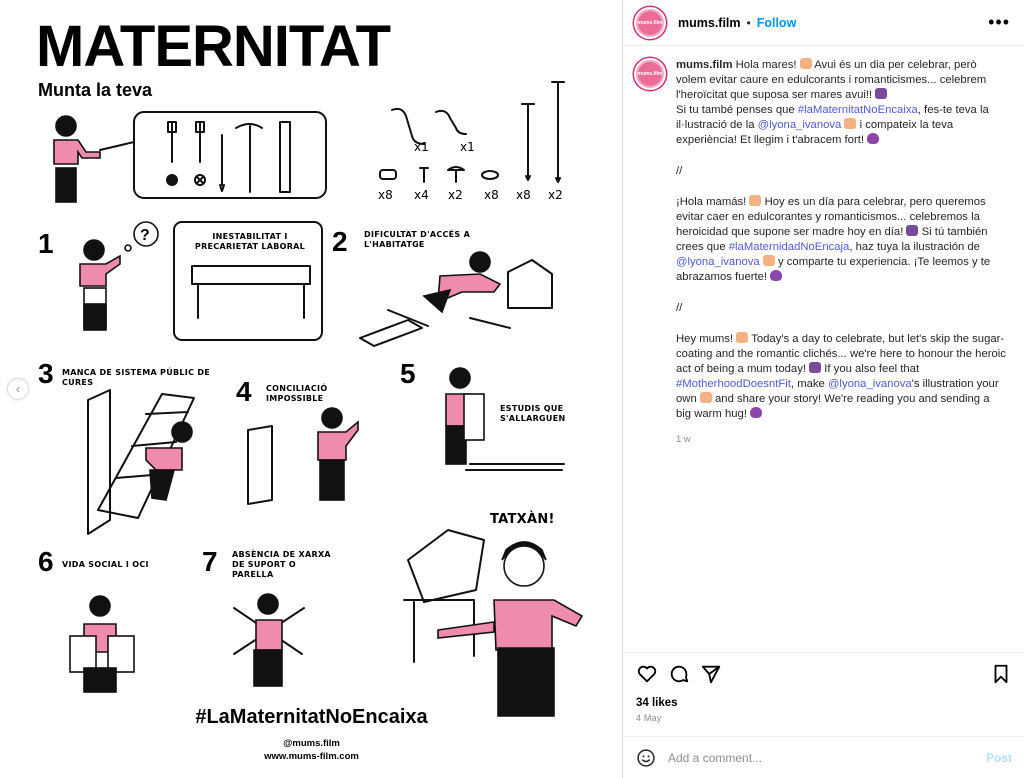  I want to click on avatar: mums.film, so click(650, 22).